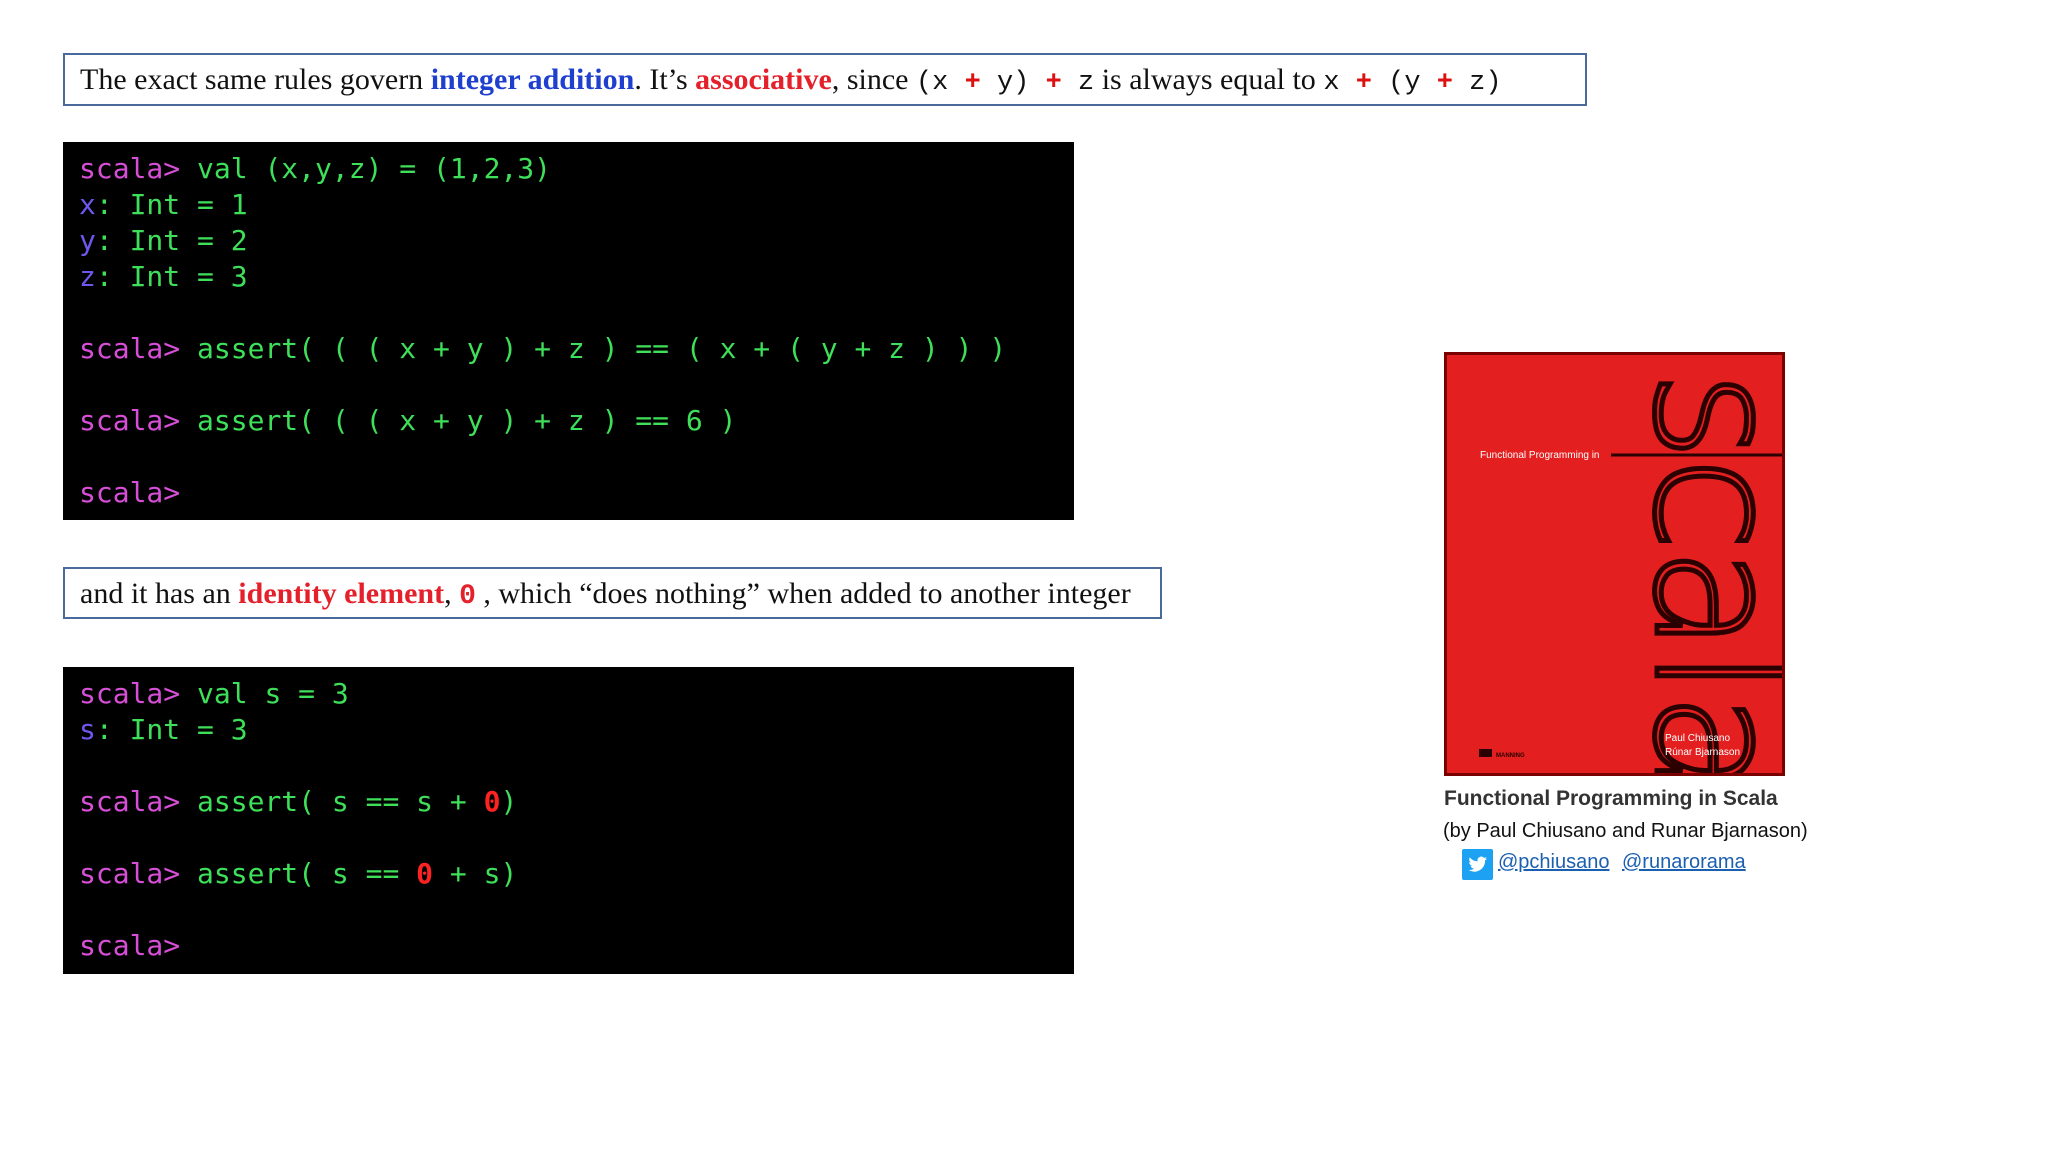  What do you see at coordinates (1339, 83) in the screenshot?
I see `code-fragment: x` at bounding box center [1339, 83].